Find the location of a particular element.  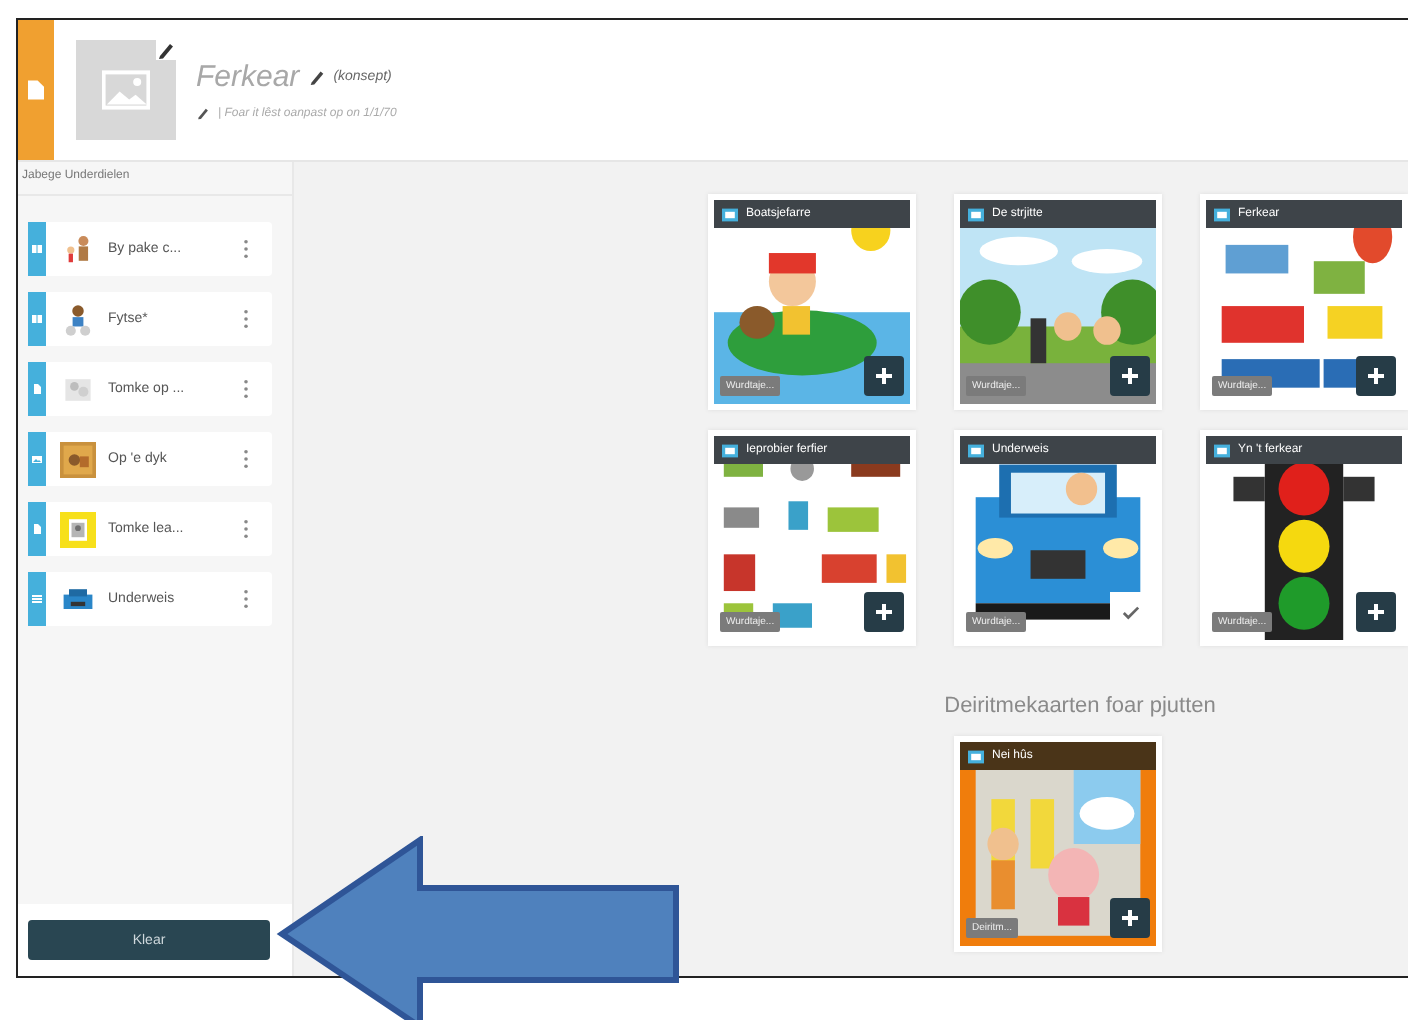

page-title: Ferkear is located at coordinates (248, 77).